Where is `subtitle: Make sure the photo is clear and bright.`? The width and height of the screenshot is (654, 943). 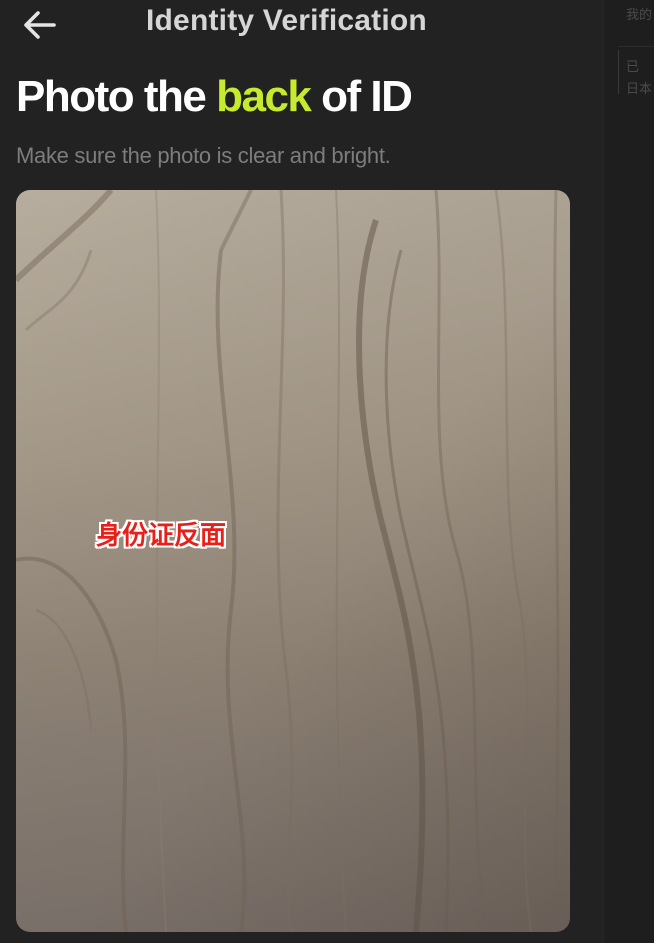
subtitle: Make sure the photo is clear and bright. is located at coordinates (203, 155).